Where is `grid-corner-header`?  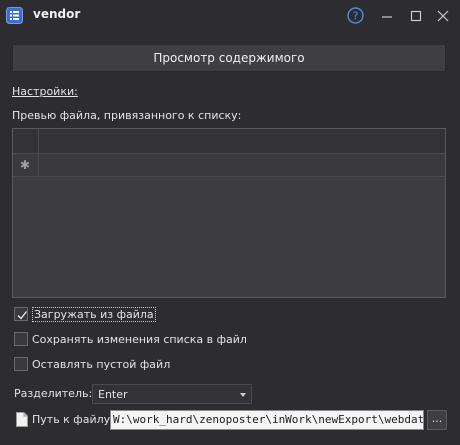
grid-corner-header is located at coordinates (26, 141).